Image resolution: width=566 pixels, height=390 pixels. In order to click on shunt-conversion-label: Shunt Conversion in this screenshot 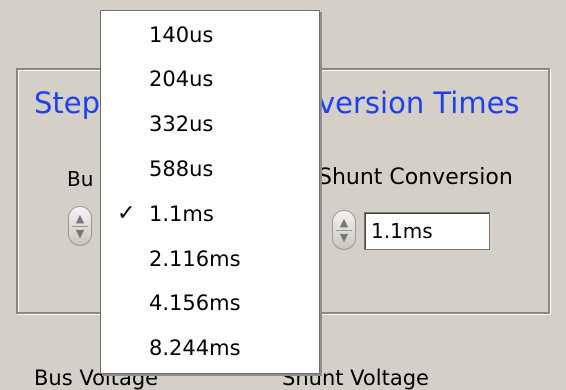, I will do `click(415, 177)`.